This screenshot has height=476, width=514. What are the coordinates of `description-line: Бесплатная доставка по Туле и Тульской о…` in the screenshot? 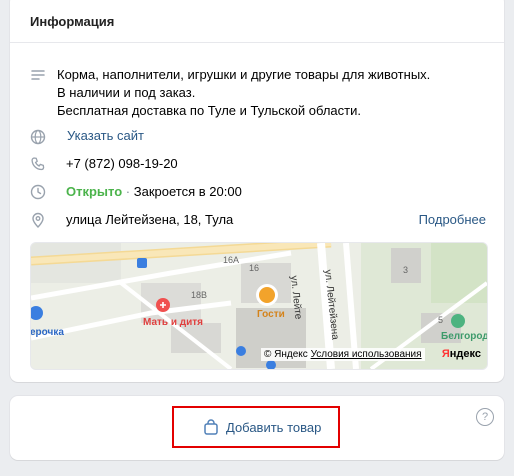 It's located at (209, 110).